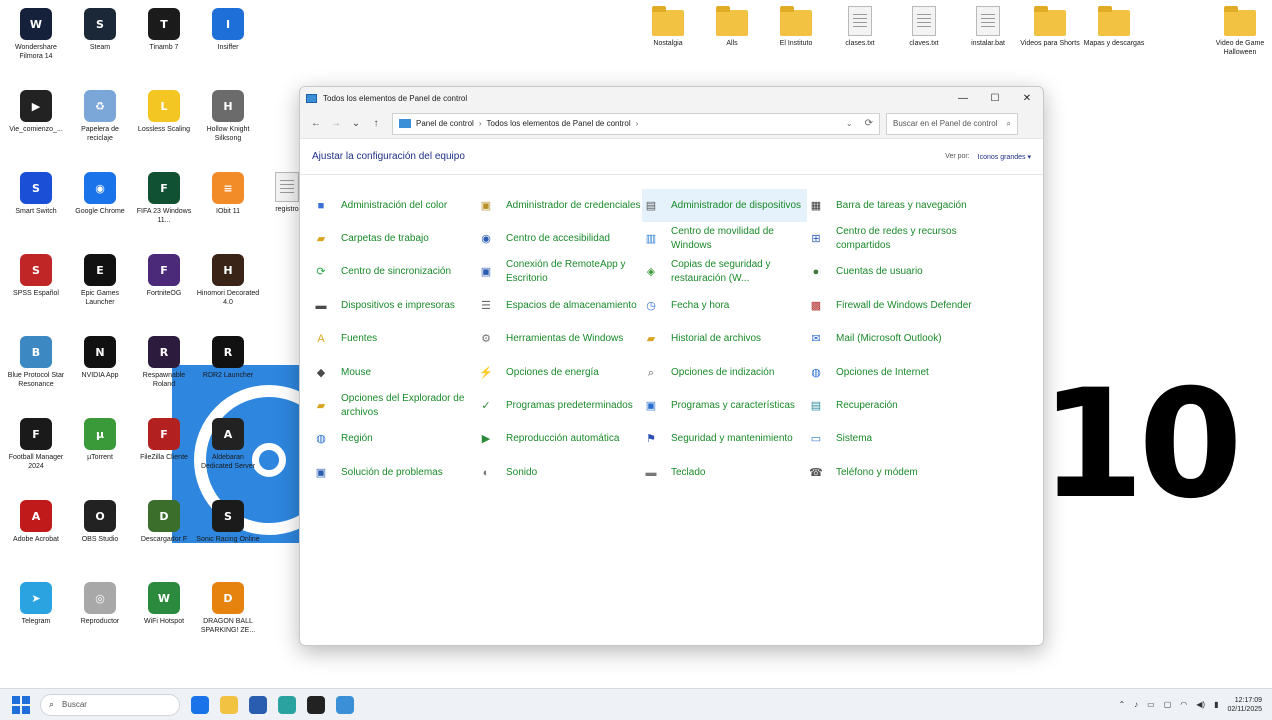  Describe the element at coordinates (559, 405) in the screenshot. I see `control-panel-item: ✓ Programas predeterminados` at that location.